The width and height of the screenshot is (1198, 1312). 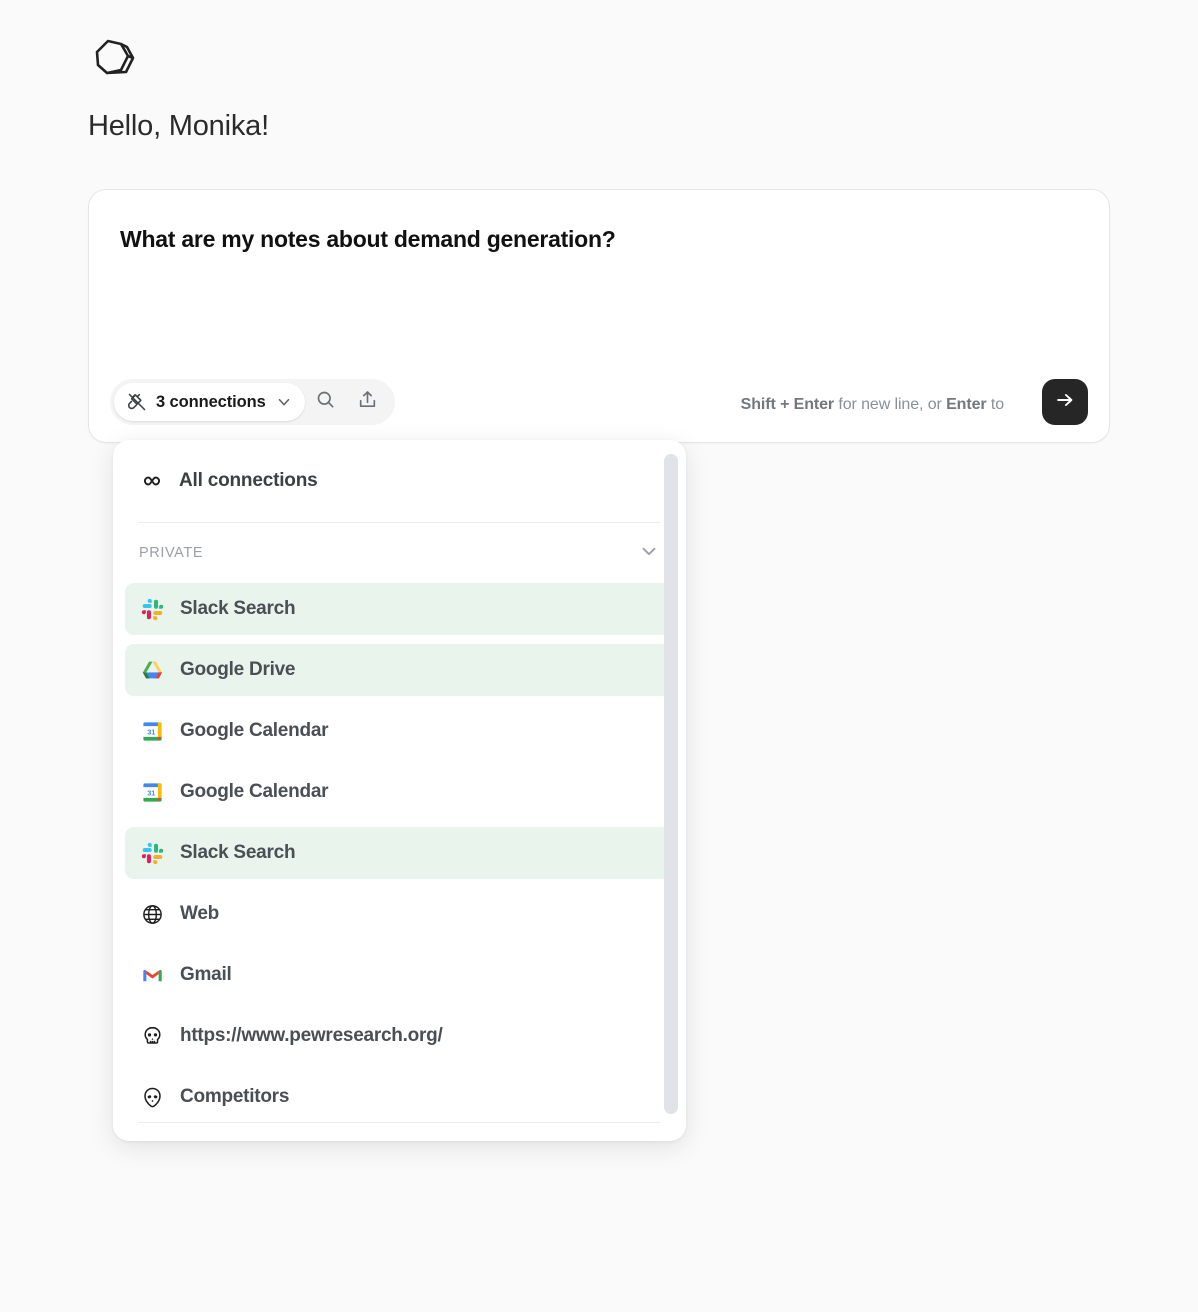 What do you see at coordinates (235, 1096) in the screenshot?
I see `list-item-label: Competitors` at bounding box center [235, 1096].